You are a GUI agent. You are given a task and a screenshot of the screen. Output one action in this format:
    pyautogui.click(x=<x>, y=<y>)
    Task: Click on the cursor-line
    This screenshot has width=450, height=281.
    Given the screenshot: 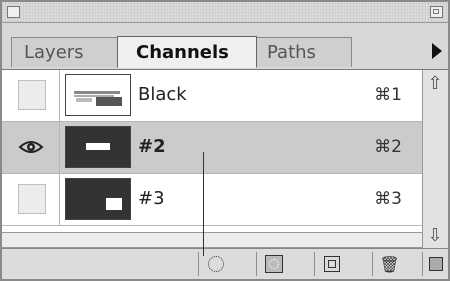 What is the action you would take?
    pyautogui.click(x=203, y=204)
    